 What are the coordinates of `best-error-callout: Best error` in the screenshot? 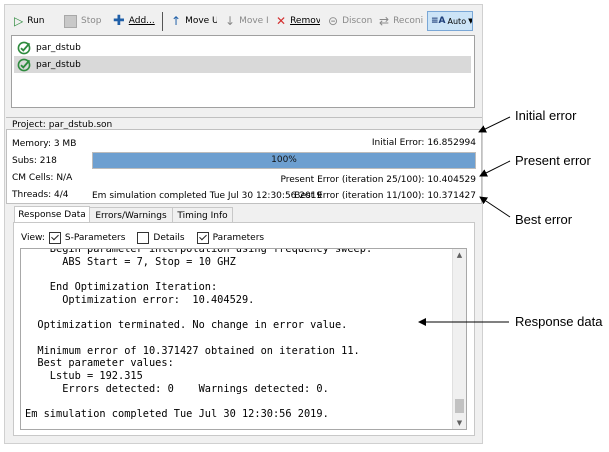 It's located at (544, 219).